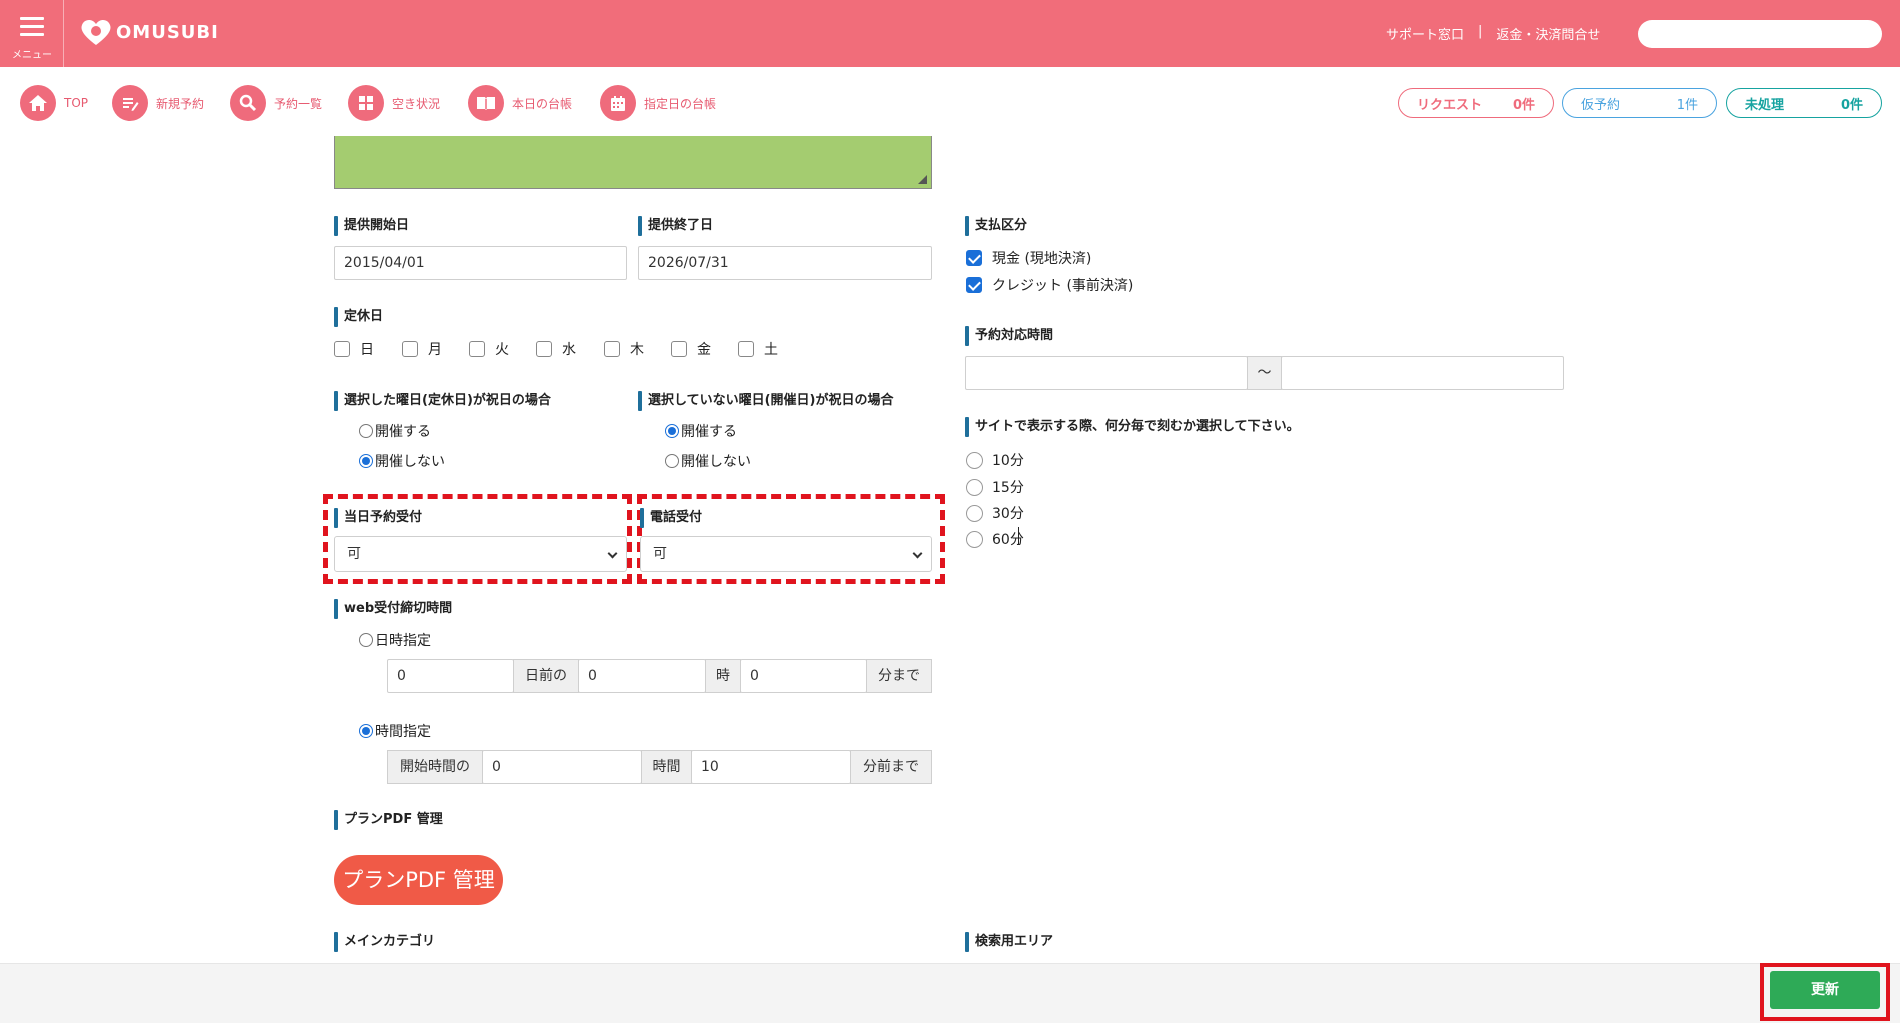  I want to click on holiday-selected-closed-radio: 開催しない, so click(402, 461).